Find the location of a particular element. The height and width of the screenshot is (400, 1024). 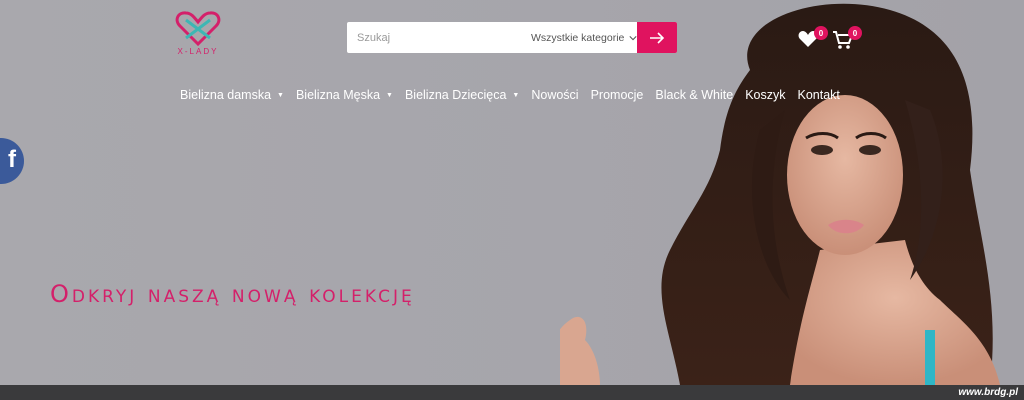

logo: X-LADY is located at coordinates (198, 36).